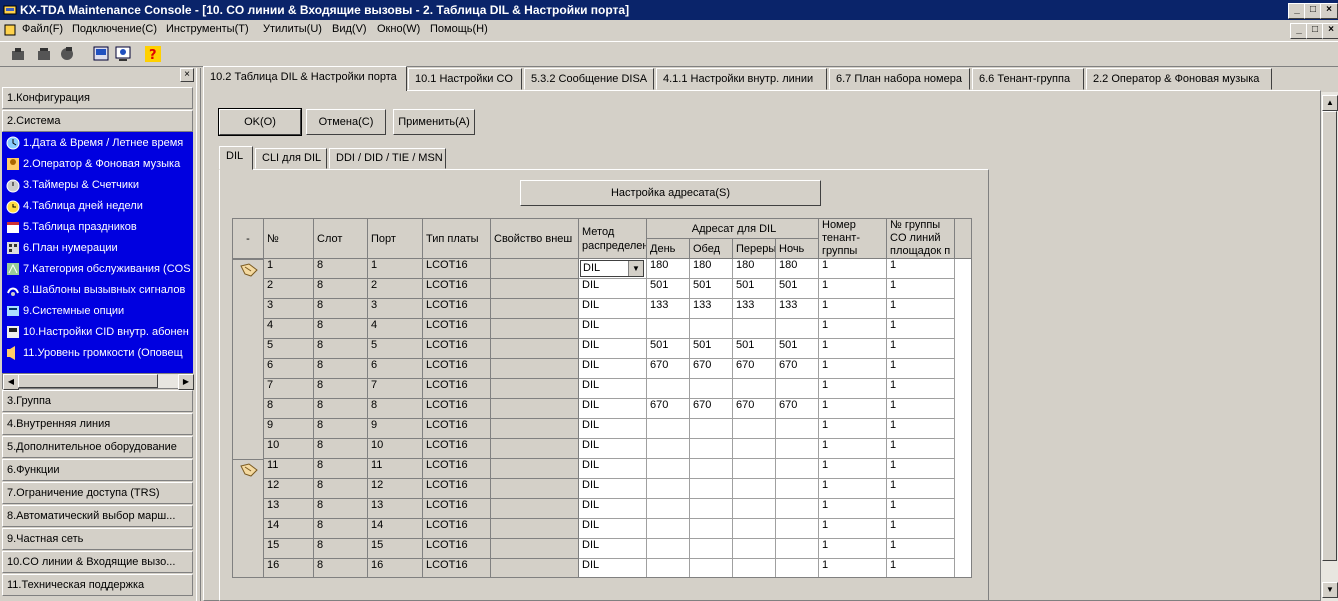 This screenshot has width=1338, height=601. I want to click on subtab-dil: DIL, so click(236, 158).